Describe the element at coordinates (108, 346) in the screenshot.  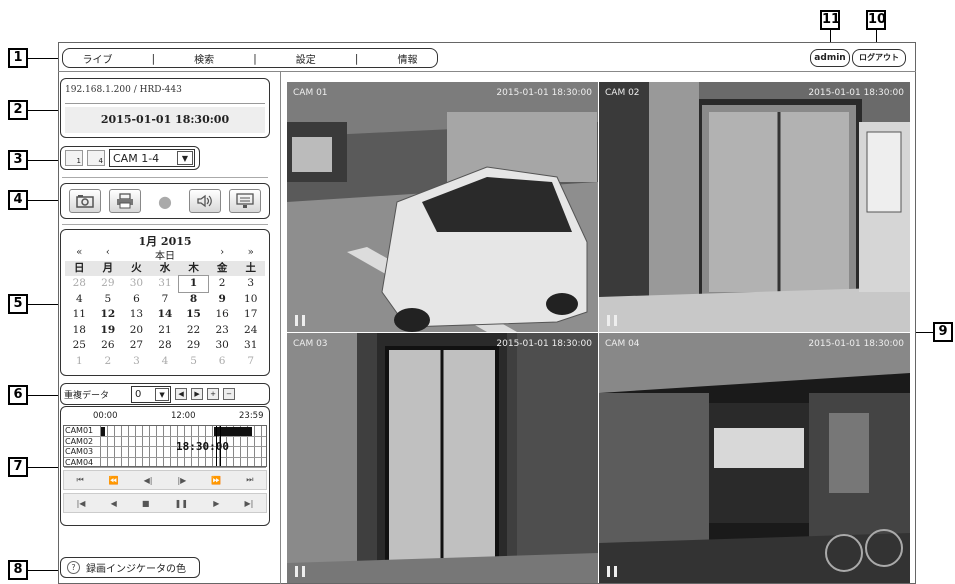
I see `calendar-day: 26` at that location.